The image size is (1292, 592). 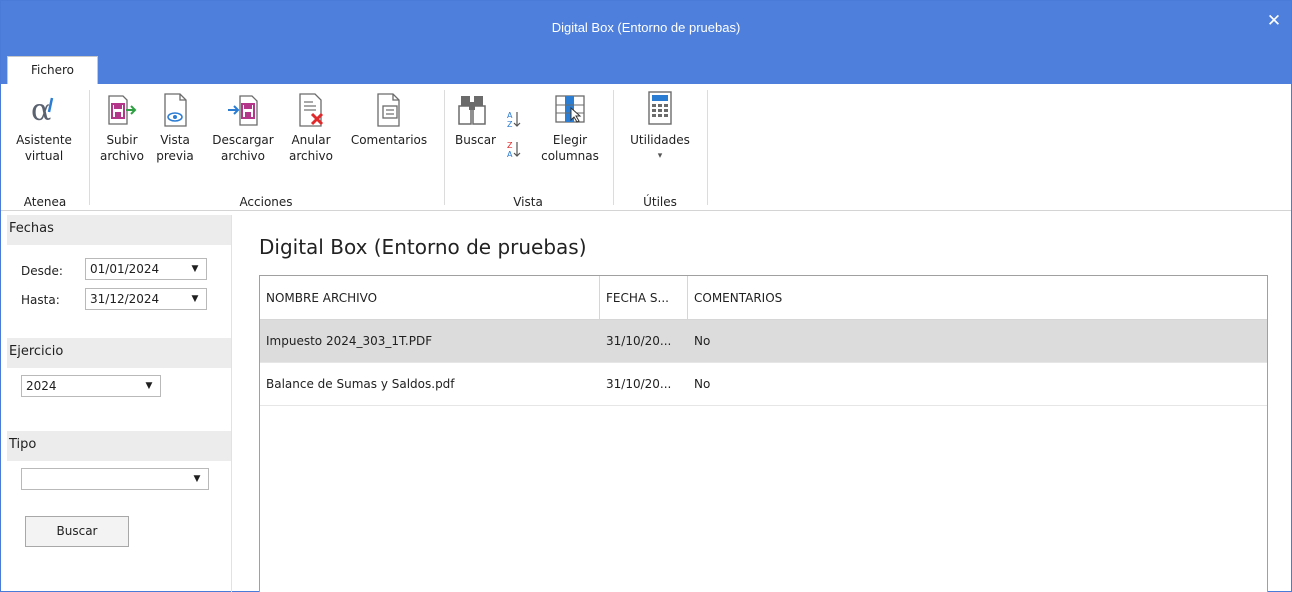 I want to click on ribbon-group-utiles: Utilidades ▾ Útiles, so click(x=660, y=147).